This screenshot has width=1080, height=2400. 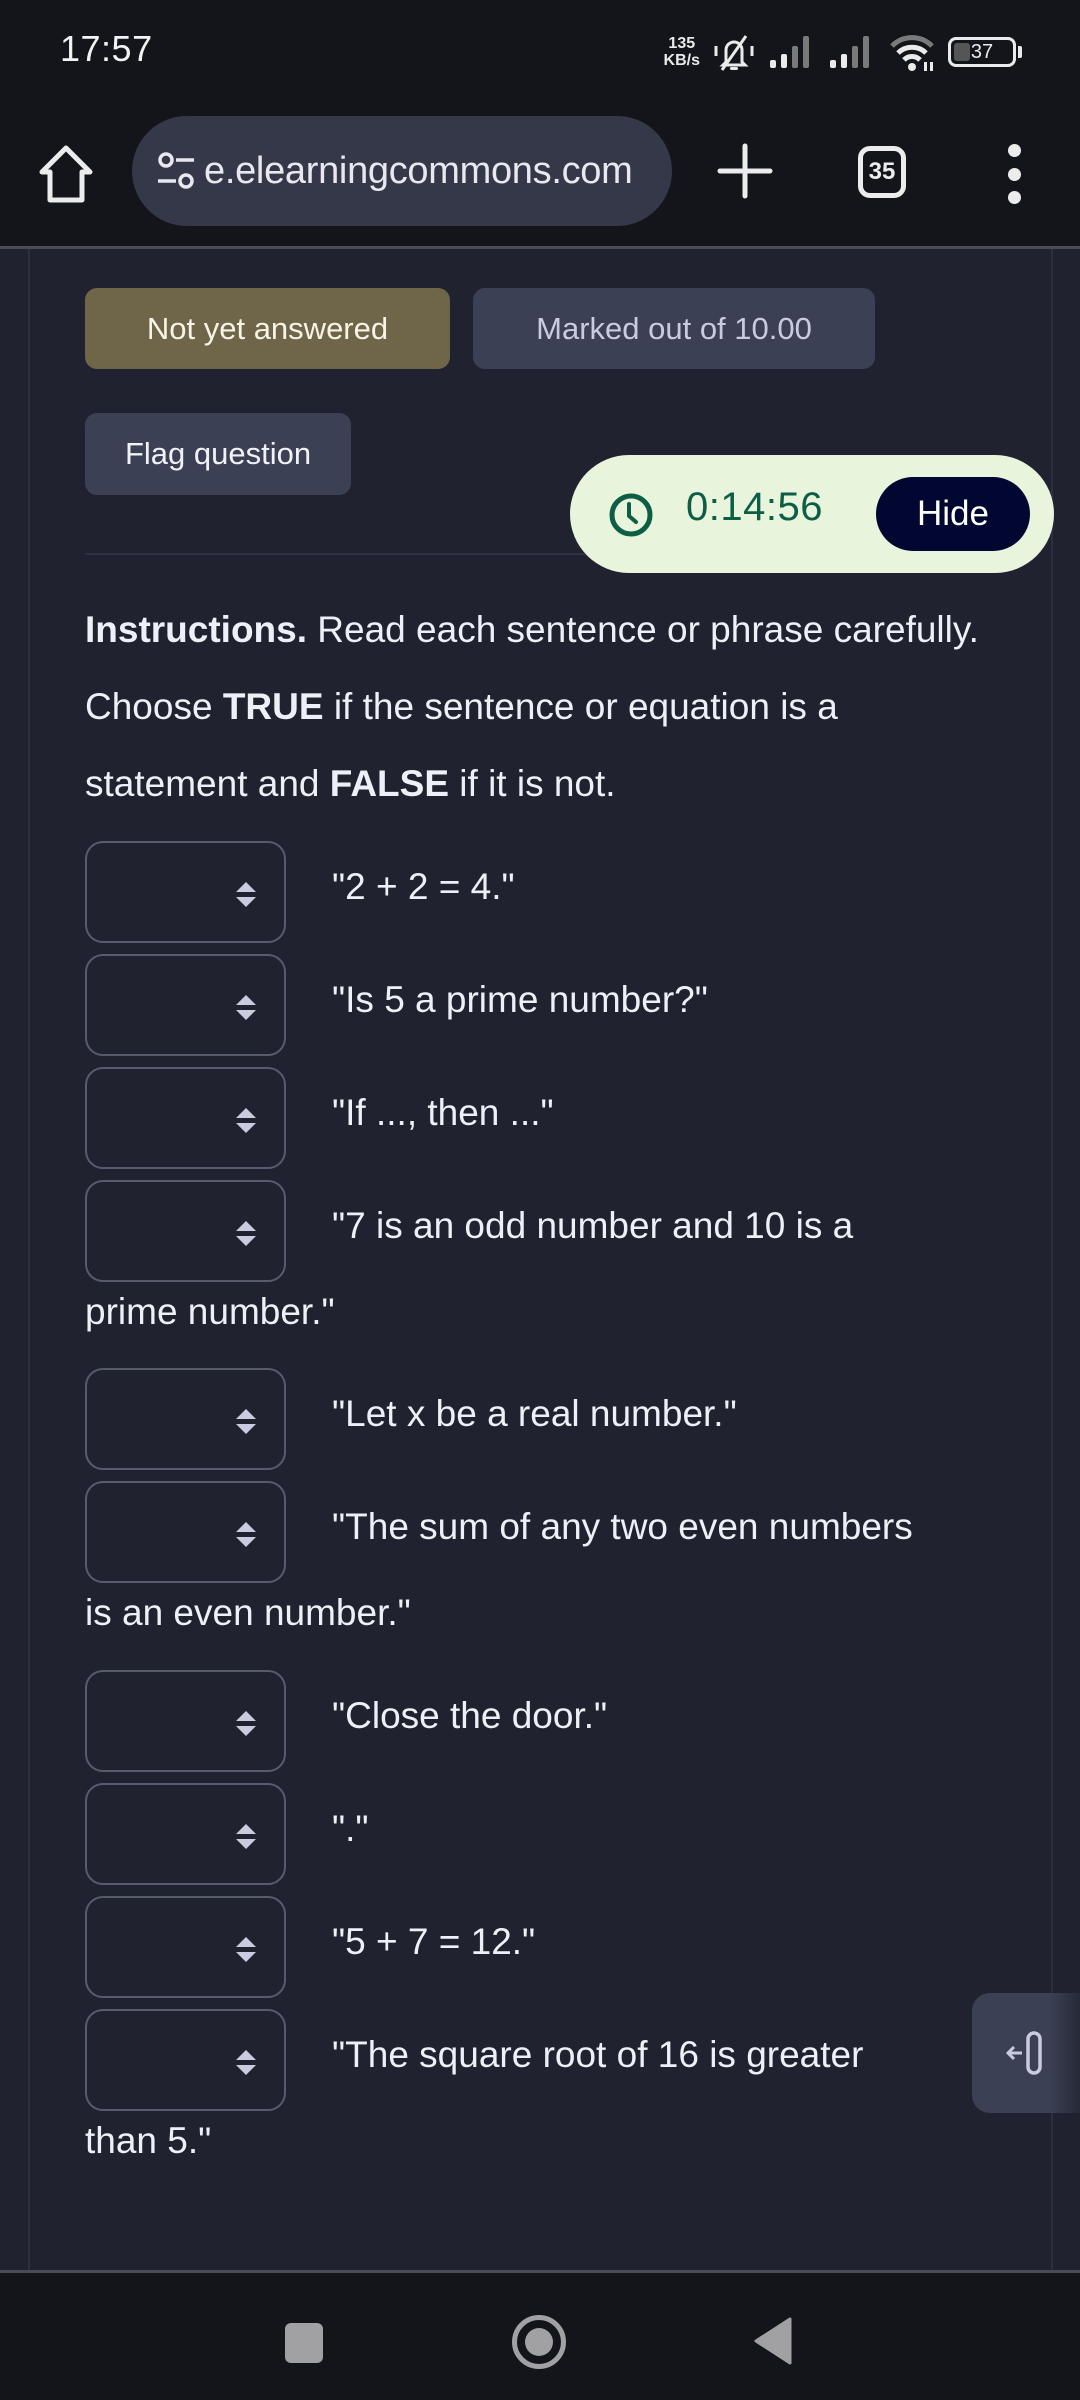 I want to click on silent-bell-icon, so click(x=734, y=53).